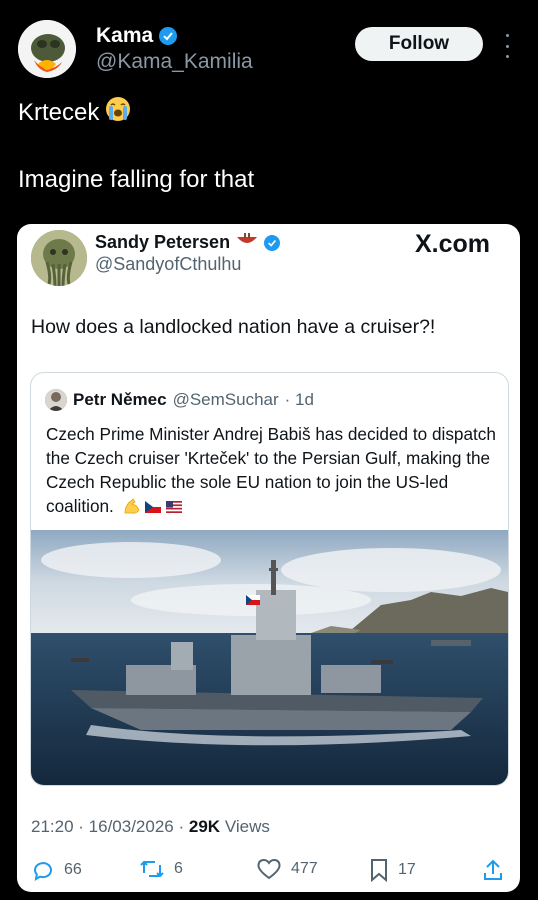 The height and width of the screenshot is (900, 538). Describe the element at coordinates (168, 264) in the screenshot. I see `embedded-author-handle: @SandyofCthulhu` at that location.